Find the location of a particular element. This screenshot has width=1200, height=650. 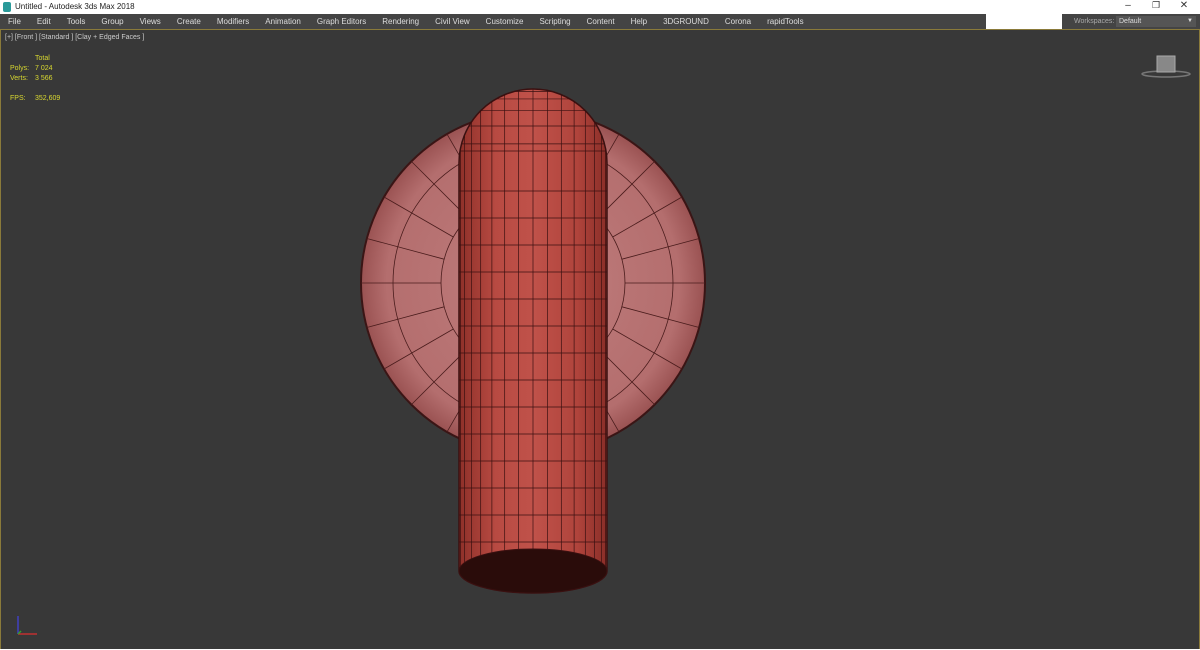

polys-label: Polys: is located at coordinates (20, 68).